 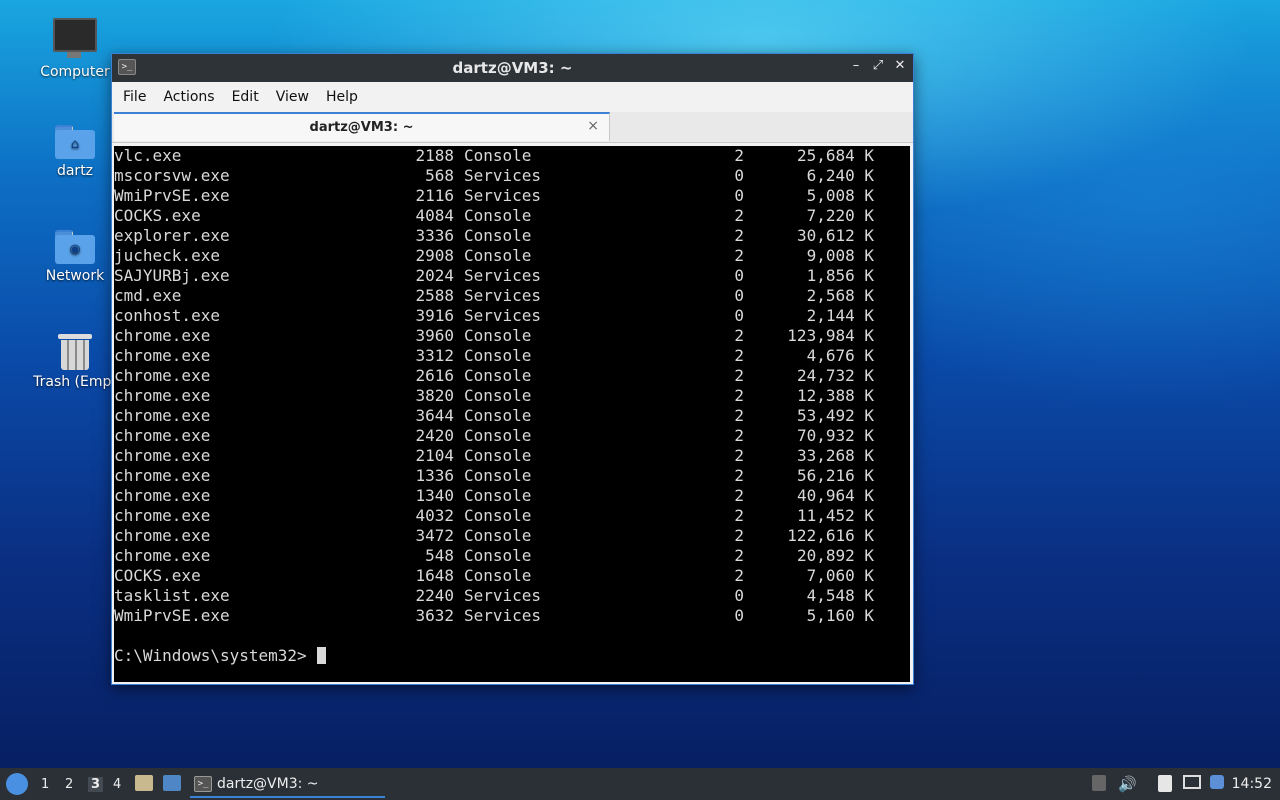 I want to click on process-name: WmiPrvSE.exe, so click(x=172, y=195).